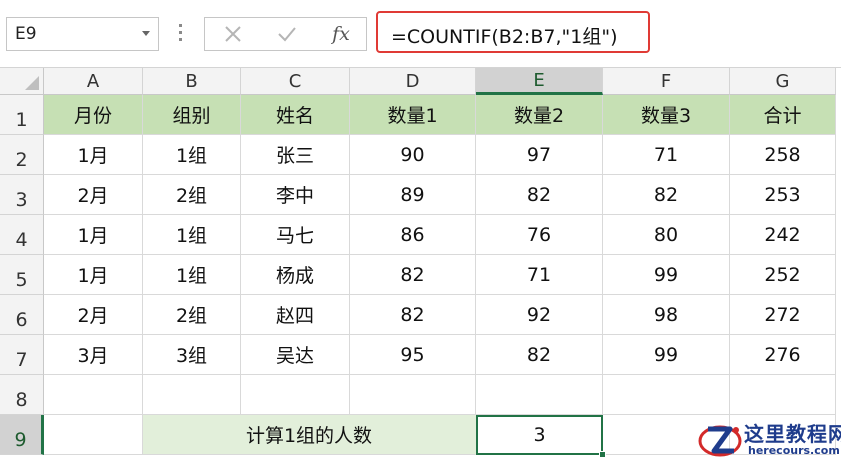 The image size is (841, 462). What do you see at coordinates (413, 355) in the screenshot?
I see `table-cell: 95` at bounding box center [413, 355].